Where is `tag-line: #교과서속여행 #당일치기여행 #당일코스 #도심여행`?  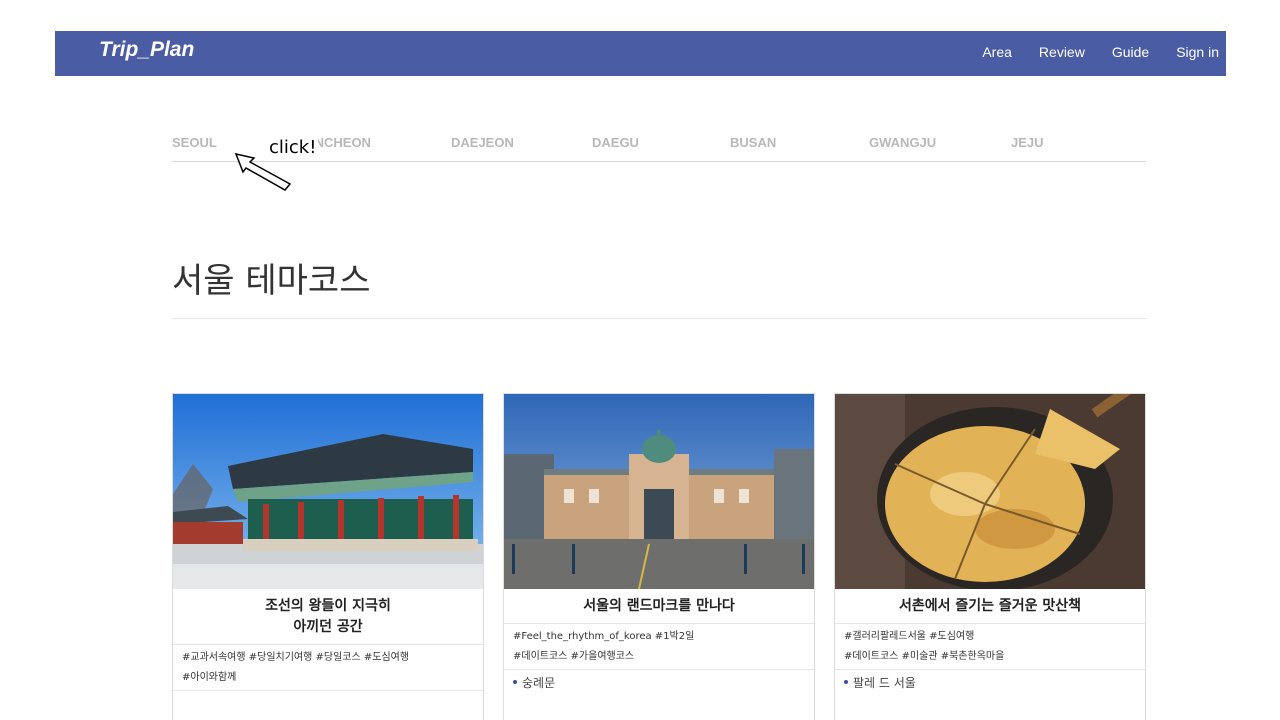 tag-line: #교과서속여행 #당일치기여행 #당일코스 #도심여행 is located at coordinates (296, 657).